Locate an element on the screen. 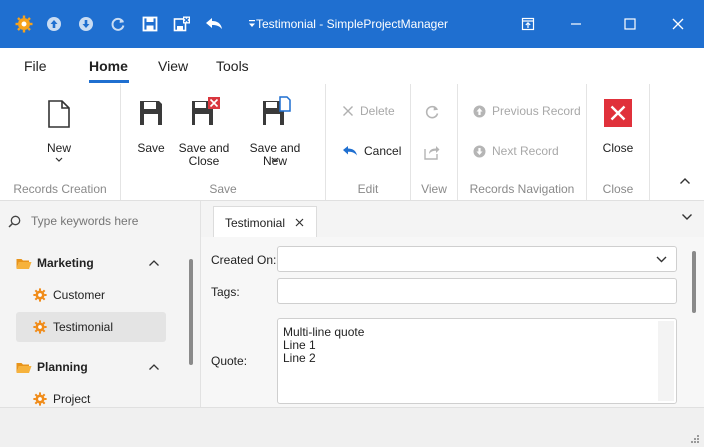 The height and width of the screenshot is (447, 704). nav-group-label: Marketing is located at coordinates (65, 263).